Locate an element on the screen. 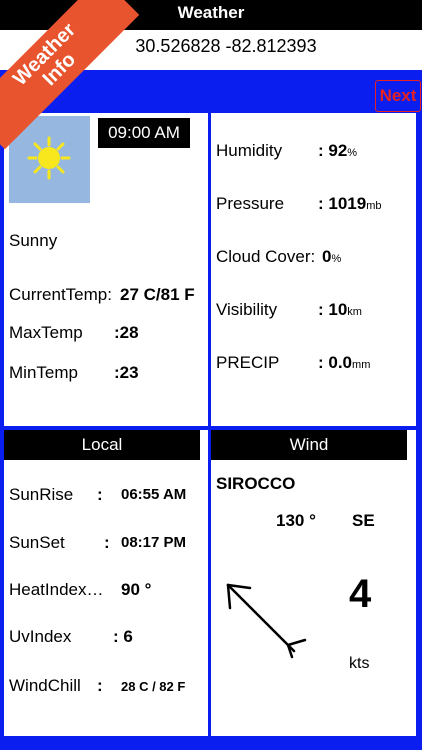 Image resolution: width=422 pixels, height=750 pixels. max-temp-label: MaxTemp is located at coordinates (46, 332).